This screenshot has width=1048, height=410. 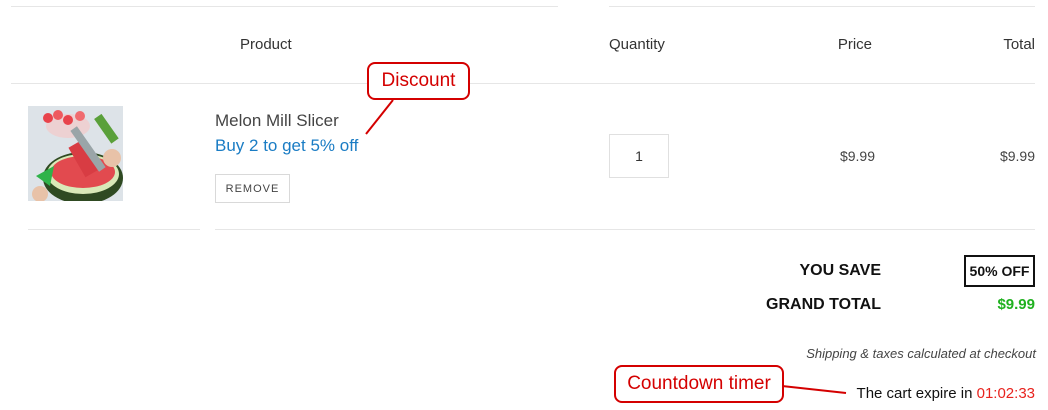 I want to click on remove-button: REMOVE, so click(x=252, y=188).